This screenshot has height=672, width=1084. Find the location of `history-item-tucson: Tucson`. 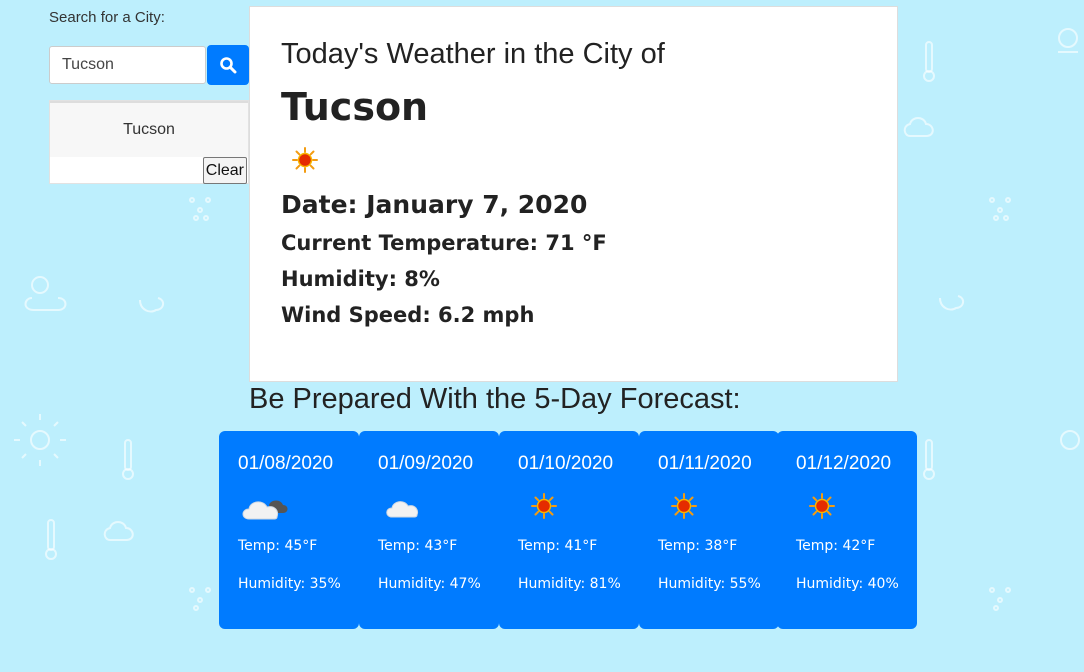

history-item-tucson: Tucson is located at coordinates (149, 129).